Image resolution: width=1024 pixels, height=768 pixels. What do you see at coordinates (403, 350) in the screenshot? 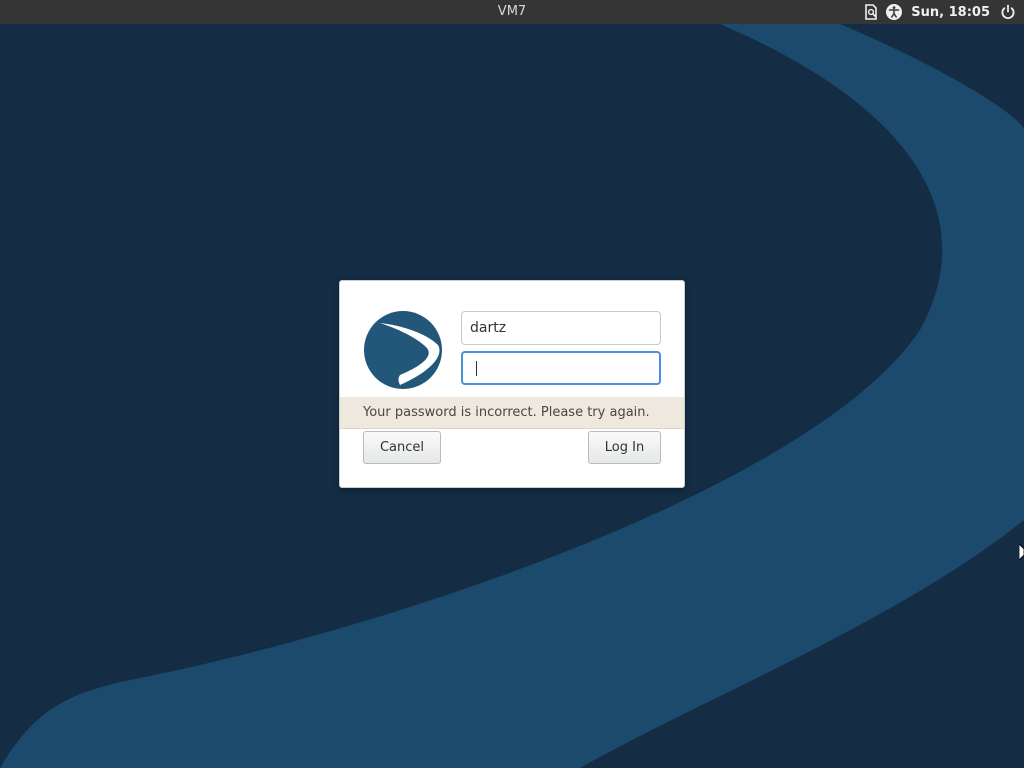
I see `distro-logo-icon` at bounding box center [403, 350].